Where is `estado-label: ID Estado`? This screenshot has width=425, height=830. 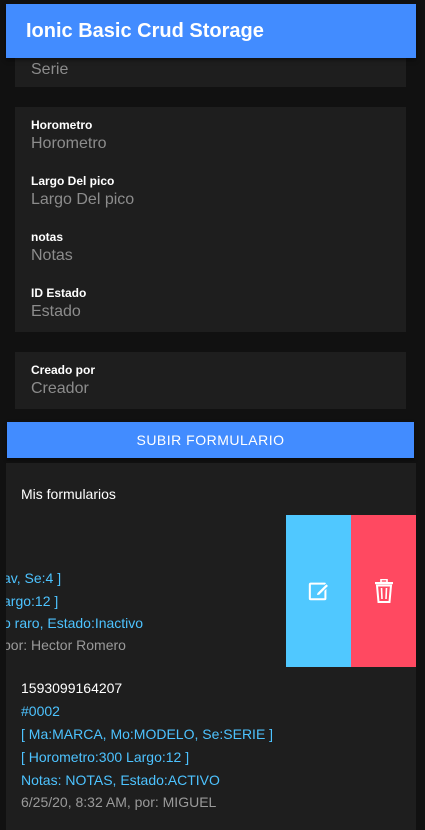 estado-label: ID Estado is located at coordinates (59, 293).